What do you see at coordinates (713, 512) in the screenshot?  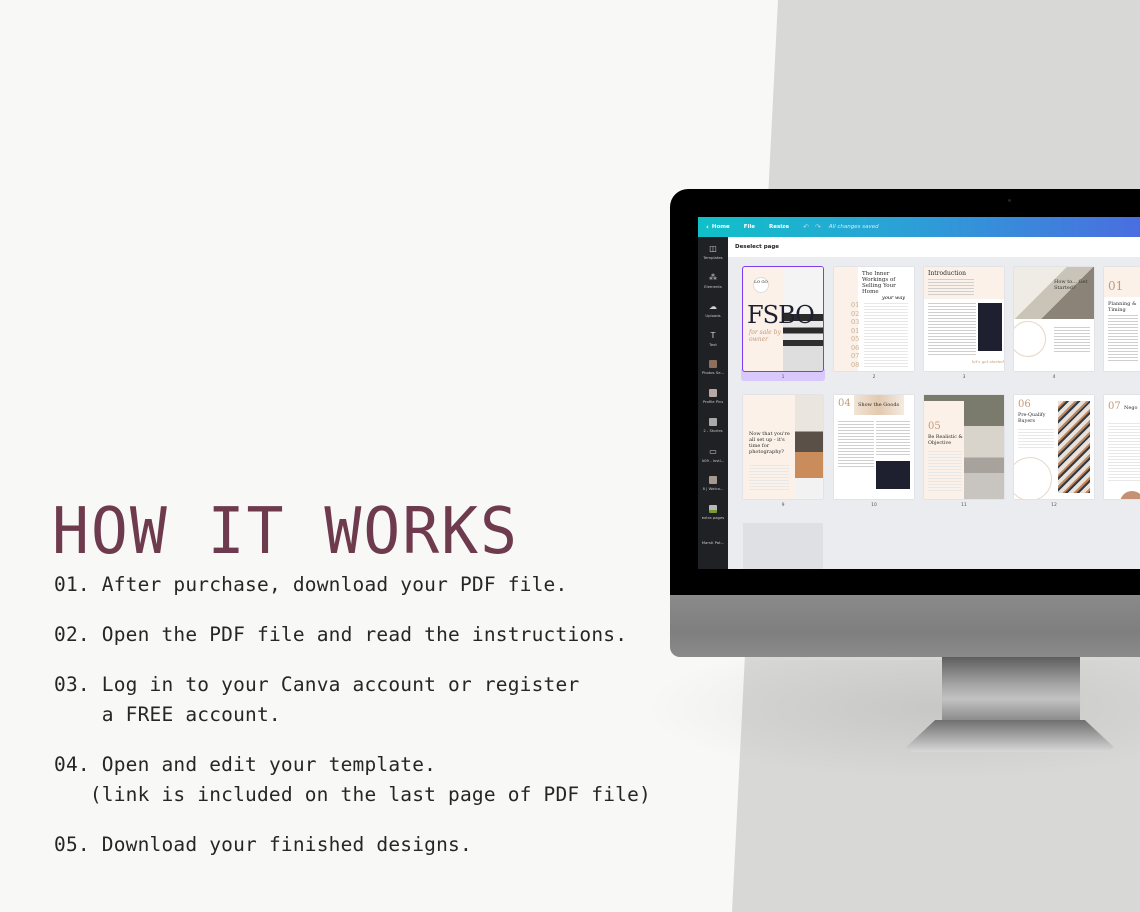 I see `sidebar-item-extra-pages: extra pages` at bounding box center [713, 512].